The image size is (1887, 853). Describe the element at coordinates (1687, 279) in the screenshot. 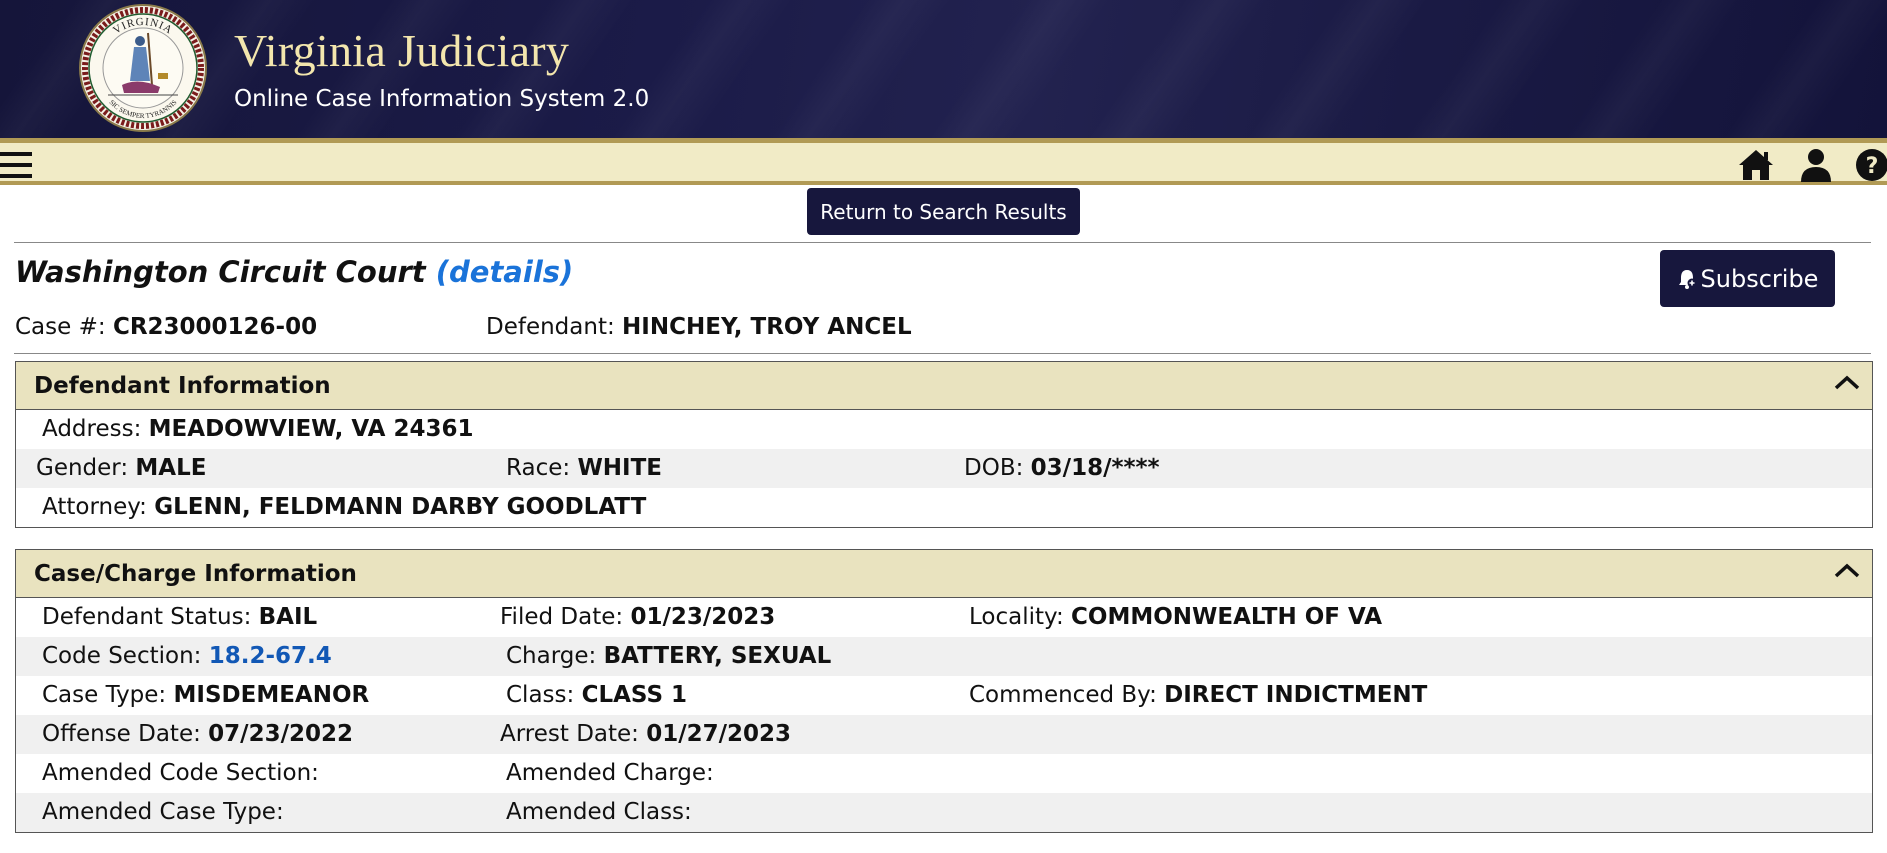

I see `bell-plus-icon` at that location.